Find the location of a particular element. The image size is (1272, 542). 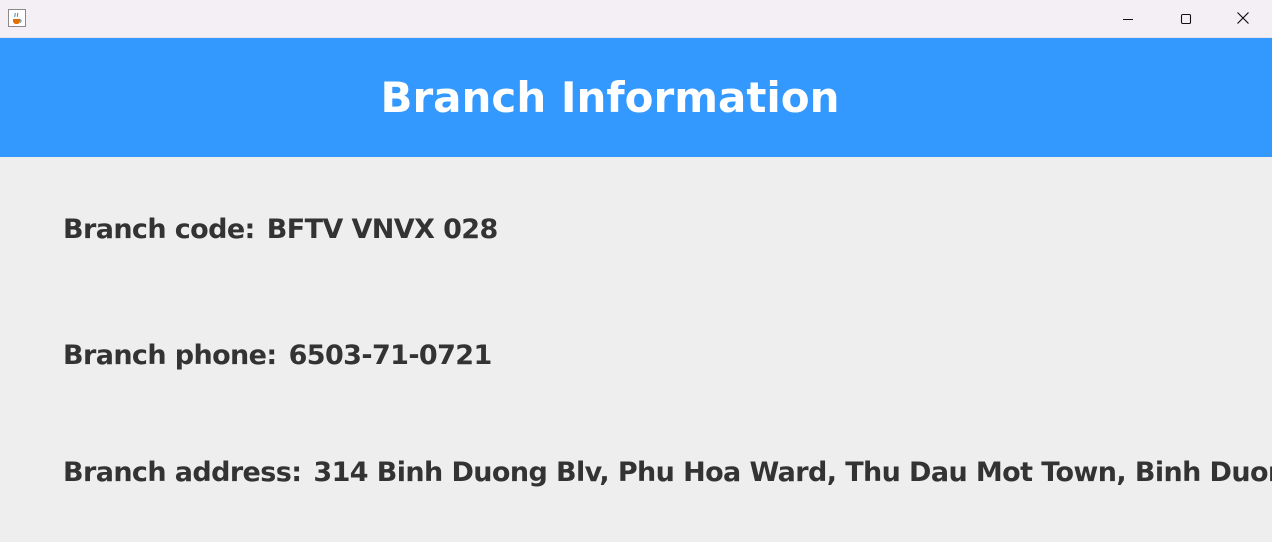

minimize-icon is located at coordinates (1128, 19).